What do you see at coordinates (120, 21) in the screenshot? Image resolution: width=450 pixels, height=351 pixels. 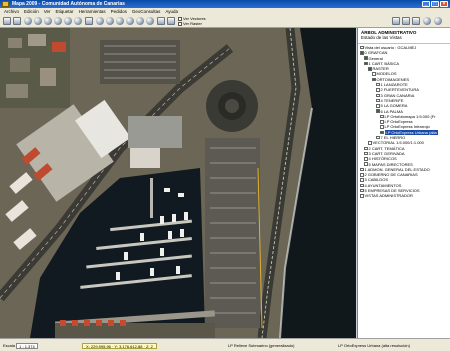 I see `measure-icon` at bounding box center [120, 21].